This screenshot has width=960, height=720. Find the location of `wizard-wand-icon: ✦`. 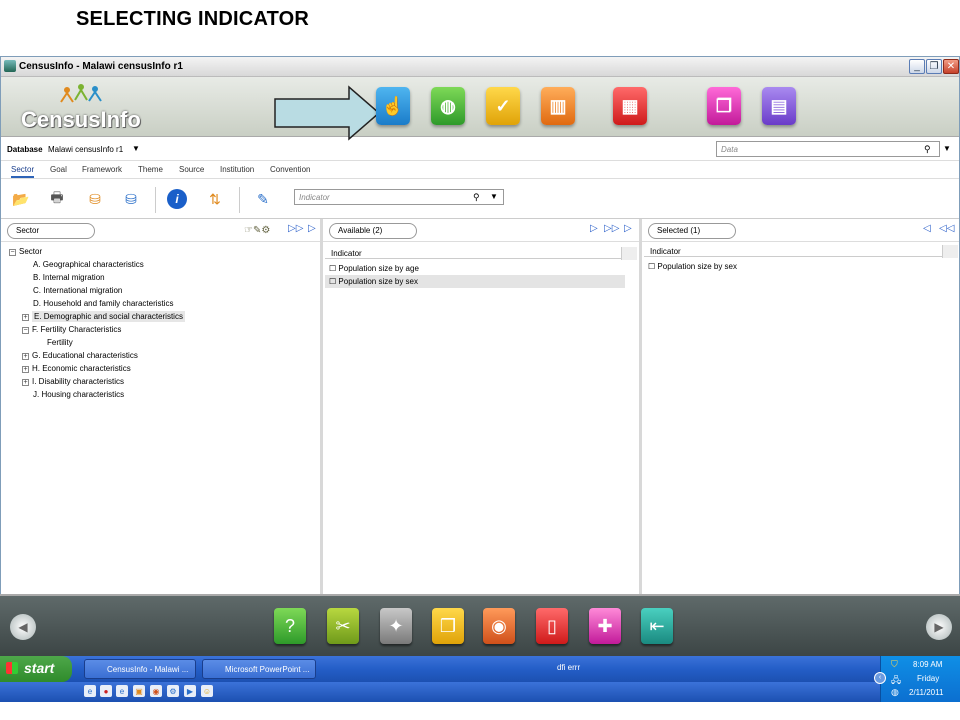

wizard-wand-icon: ✦ is located at coordinates (396, 626).